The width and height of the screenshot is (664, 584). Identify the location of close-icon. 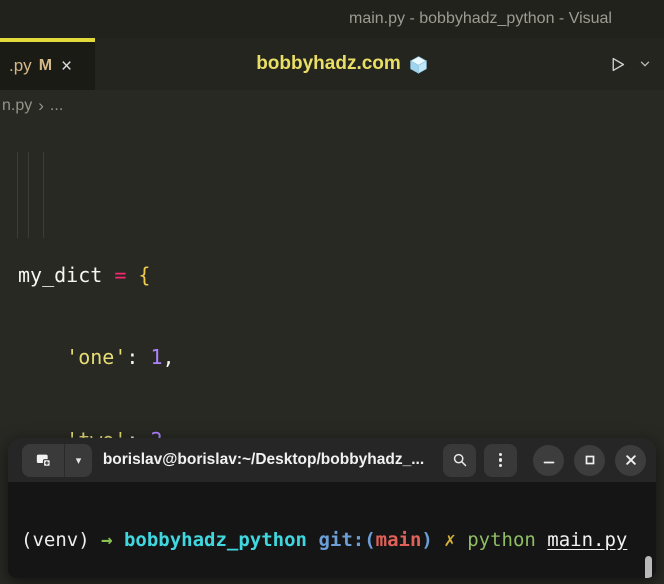
(631, 460).